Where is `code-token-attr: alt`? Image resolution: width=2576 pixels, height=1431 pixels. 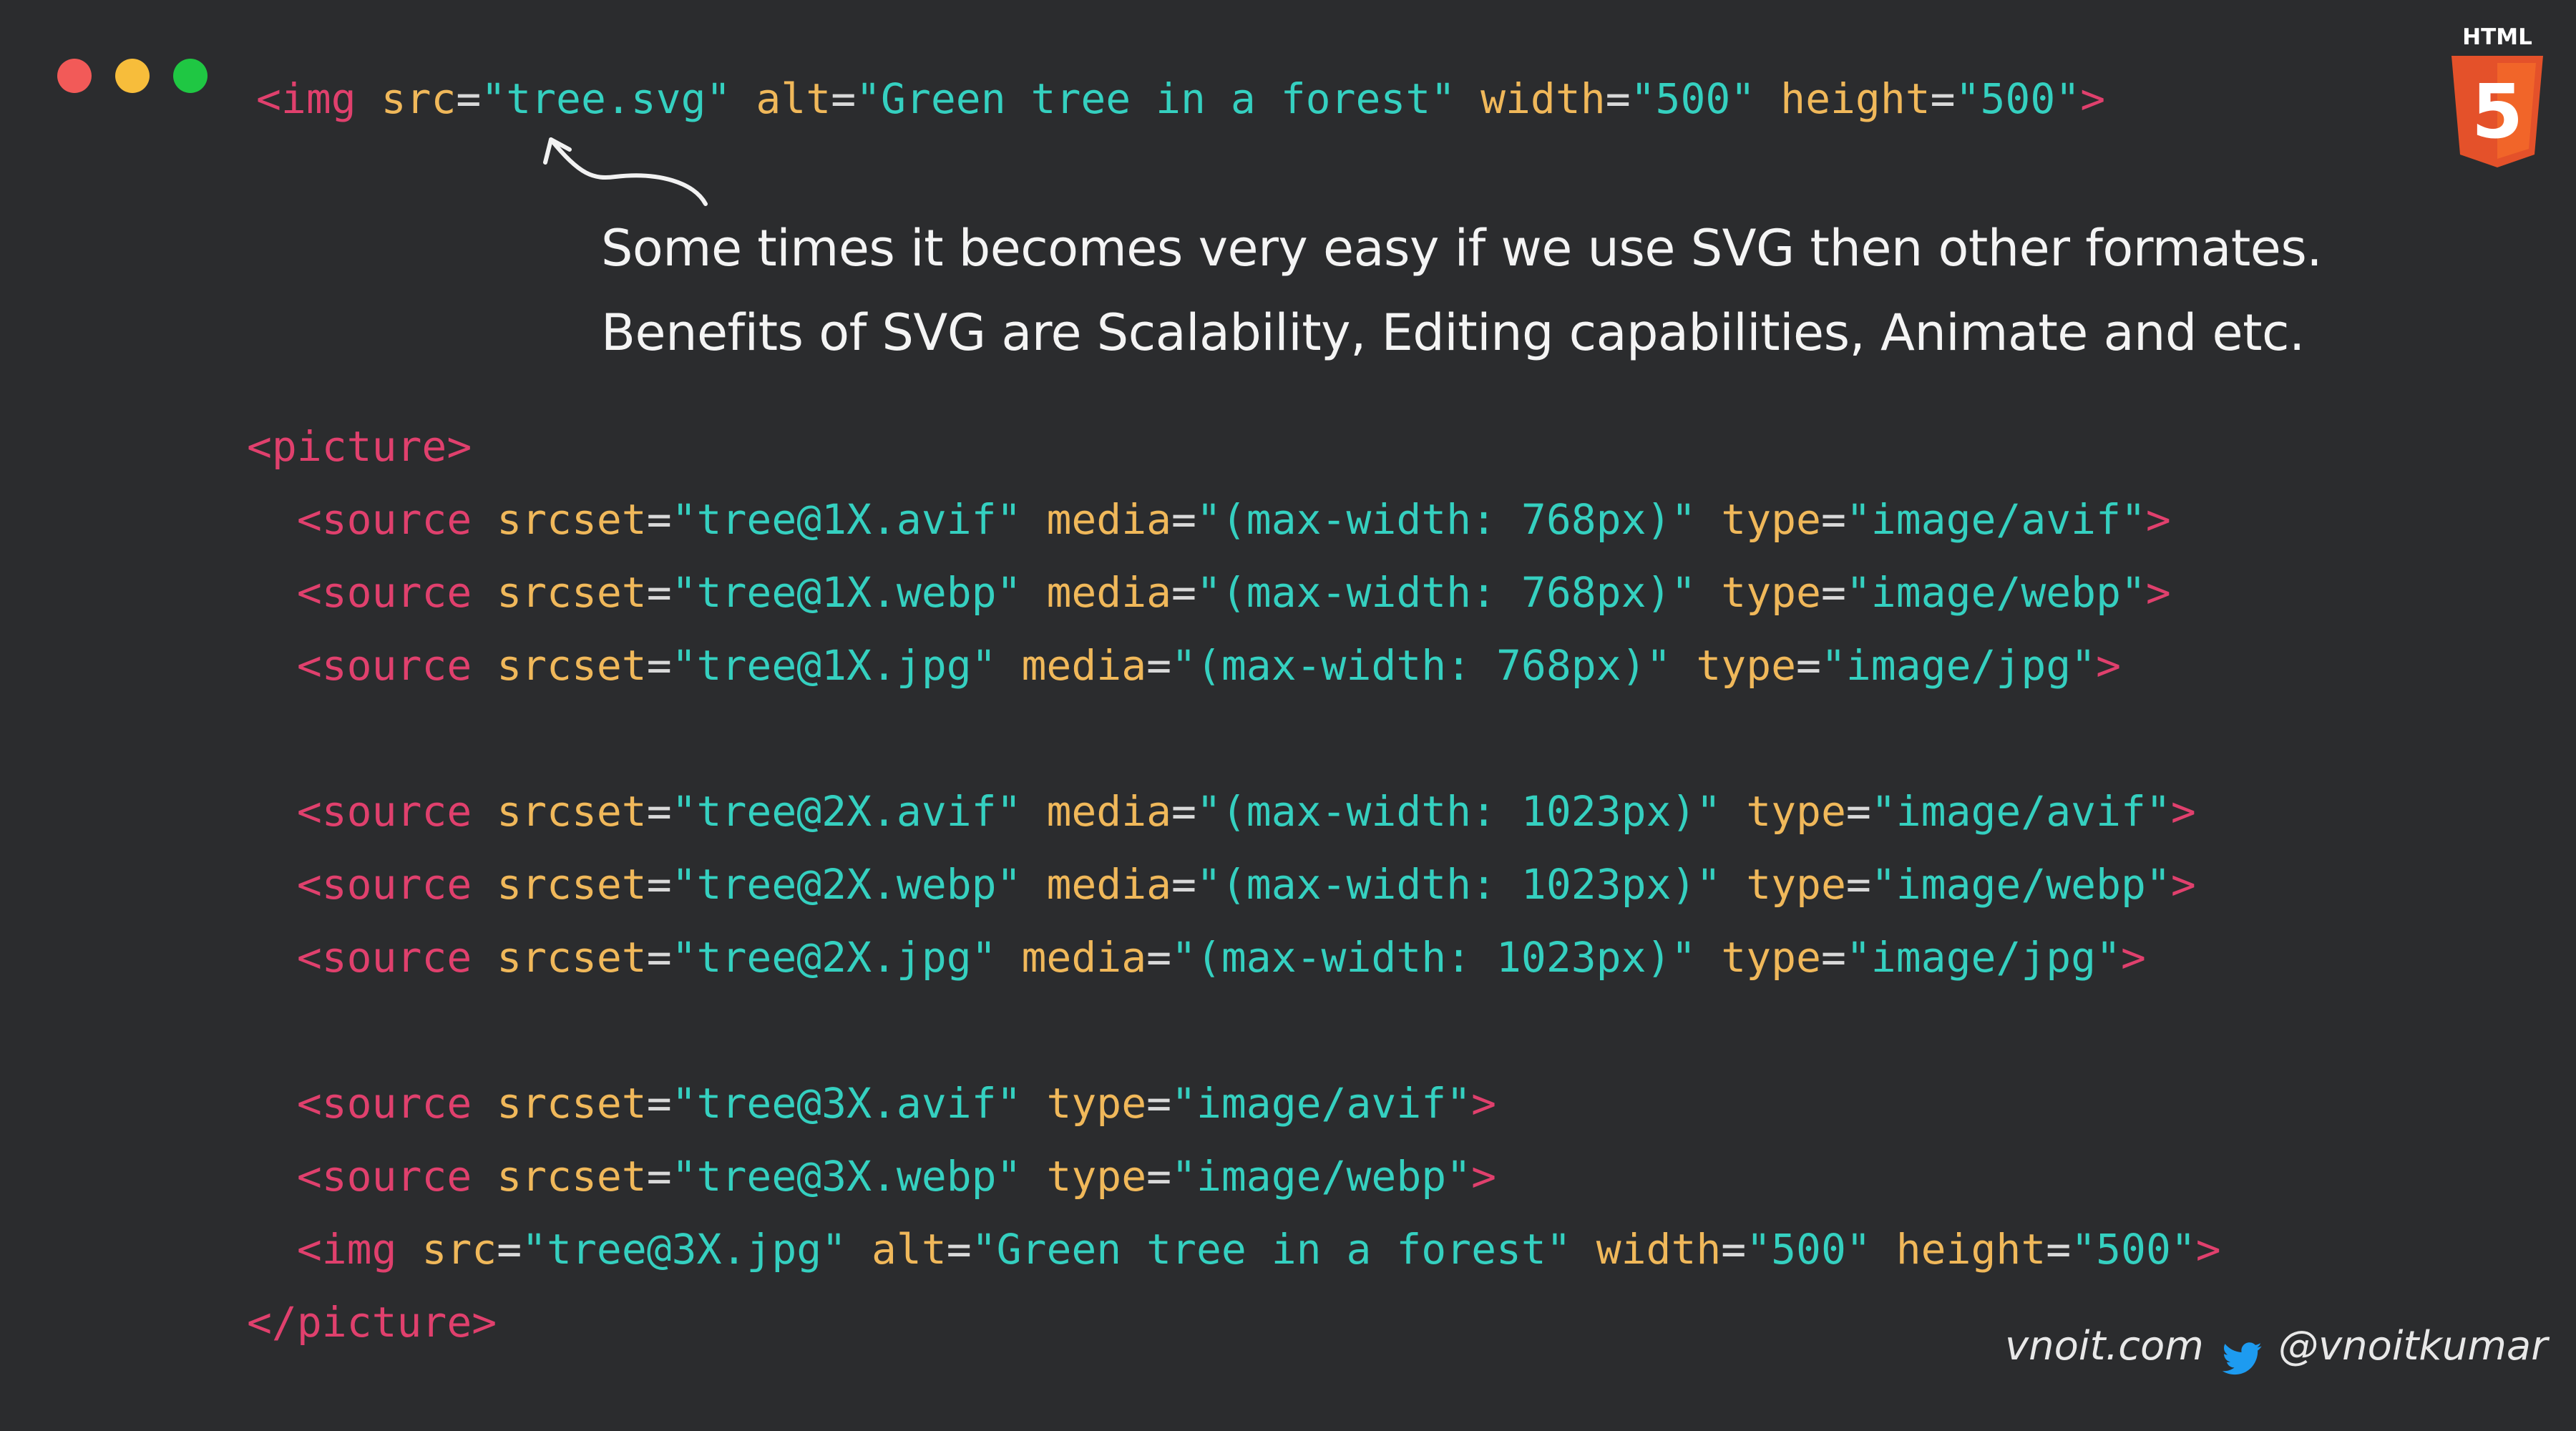
code-token-attr: alt is located at coordinates (793, 99).